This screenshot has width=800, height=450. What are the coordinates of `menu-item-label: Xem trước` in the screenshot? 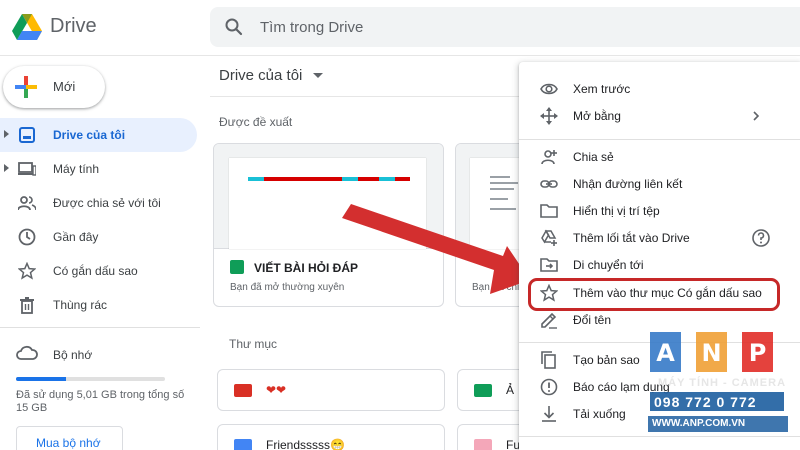 It's located at (602, 89).